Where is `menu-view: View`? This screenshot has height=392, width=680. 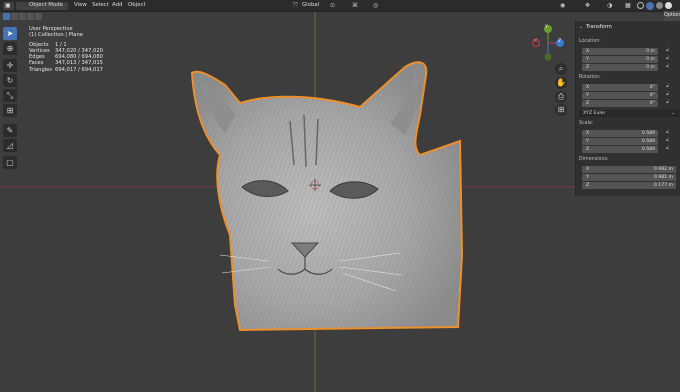 menu-view: View is located at coordinates (80, 5).